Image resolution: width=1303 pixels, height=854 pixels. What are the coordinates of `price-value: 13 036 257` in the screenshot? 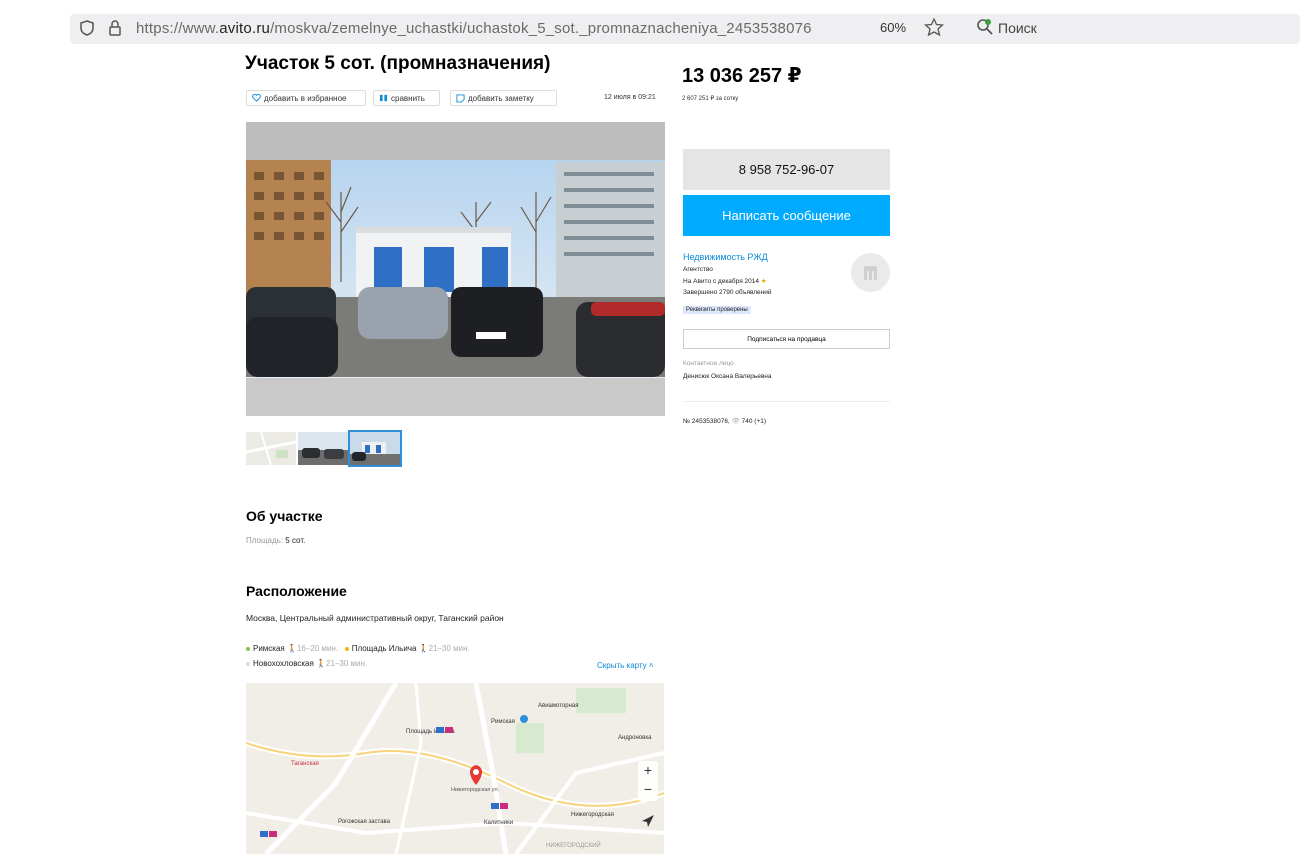 It's located at (732, 76).